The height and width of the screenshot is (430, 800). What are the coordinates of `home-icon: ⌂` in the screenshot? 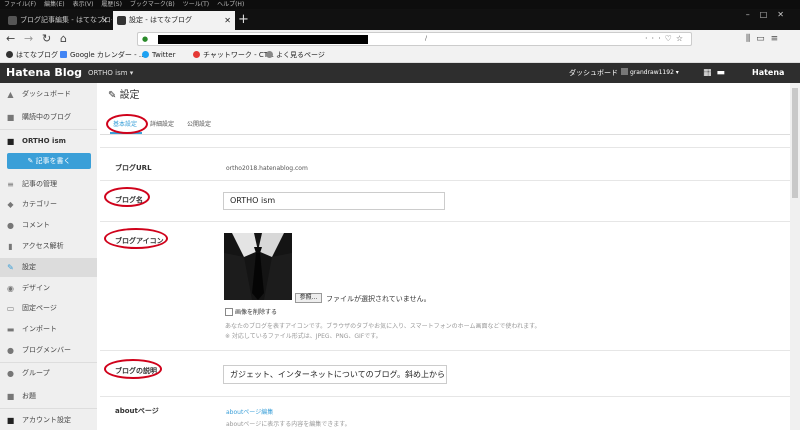 It's located at (63, 39).